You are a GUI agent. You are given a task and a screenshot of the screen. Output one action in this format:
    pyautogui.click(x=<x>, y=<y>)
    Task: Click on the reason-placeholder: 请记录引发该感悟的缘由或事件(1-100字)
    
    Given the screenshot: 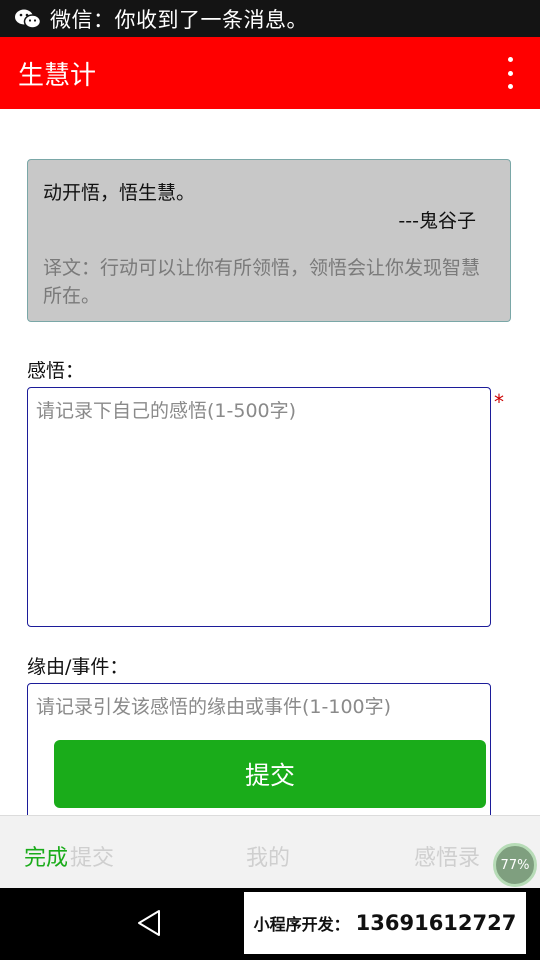 What is the action you would take?
    pyautogui.click(x=214, y=707)
    